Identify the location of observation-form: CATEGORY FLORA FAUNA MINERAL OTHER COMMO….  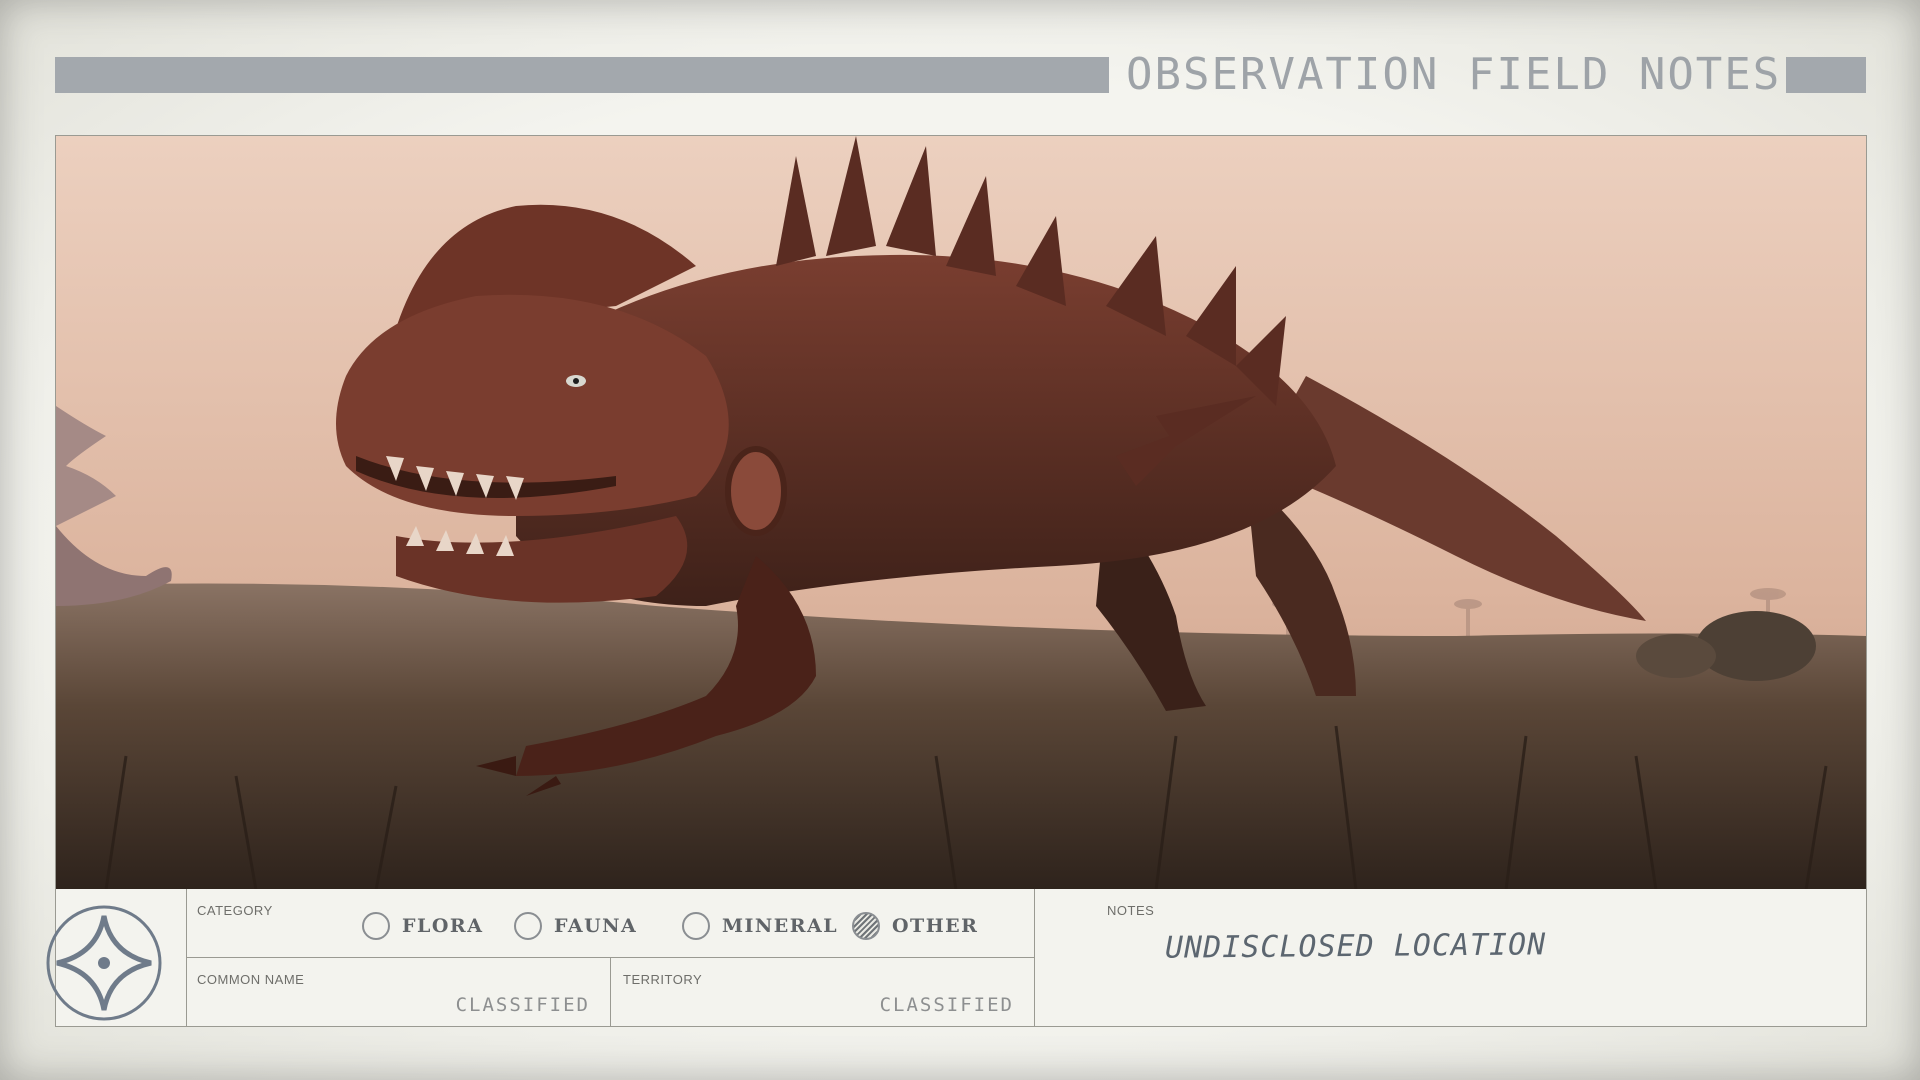
(956, 958).